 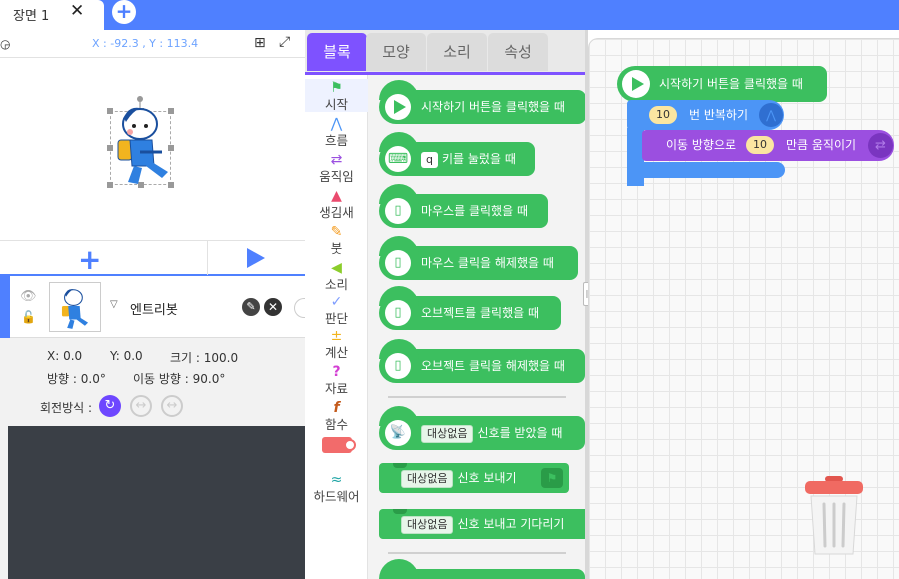 What do you see at coordinates (482, 428) in the screenshot?
I see `block-when-signal-received: 📡 대상없음 신호를 받았을 때` at bounding box center [482, 428].